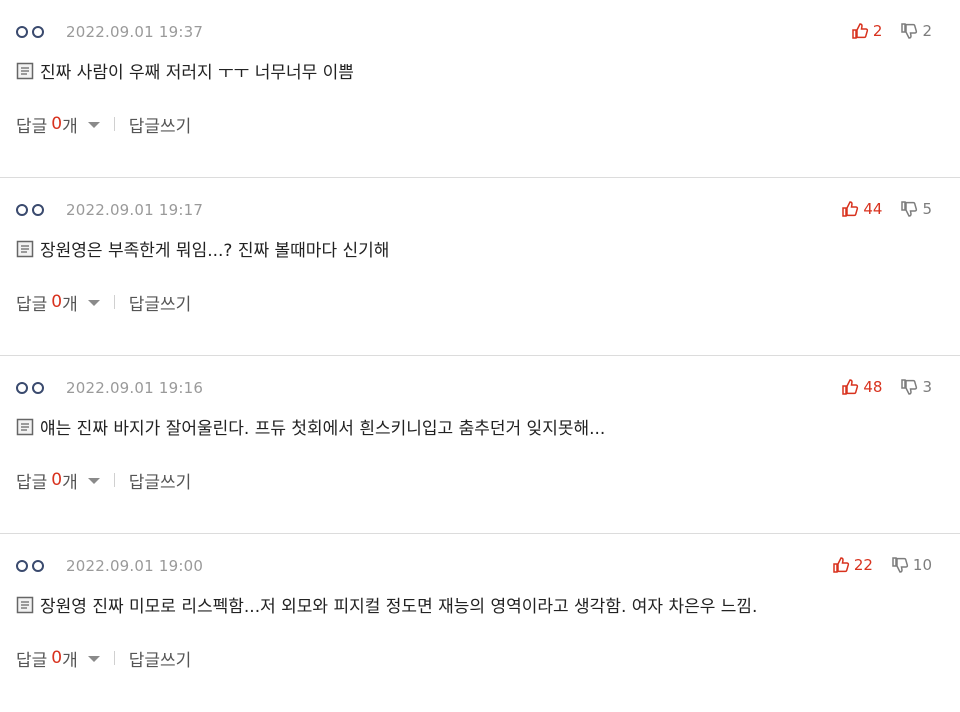 This screenshot has width=960, height=712. Describe the element at coordinates (927, 31) in the screenshot. I see `dislike-count: 2` at that location.